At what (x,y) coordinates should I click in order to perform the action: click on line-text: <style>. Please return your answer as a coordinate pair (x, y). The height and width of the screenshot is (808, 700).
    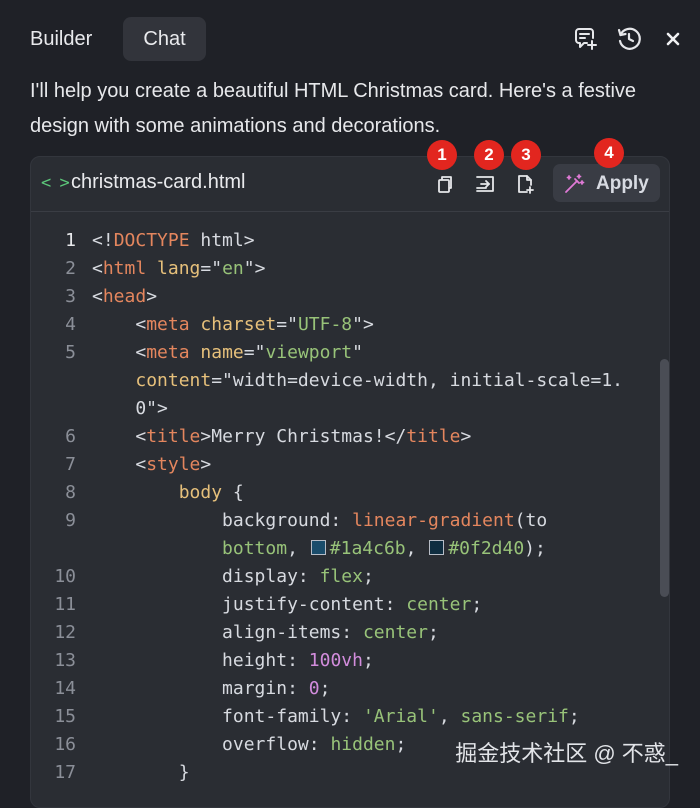
    Looking at the image, I should click on (173, 464).